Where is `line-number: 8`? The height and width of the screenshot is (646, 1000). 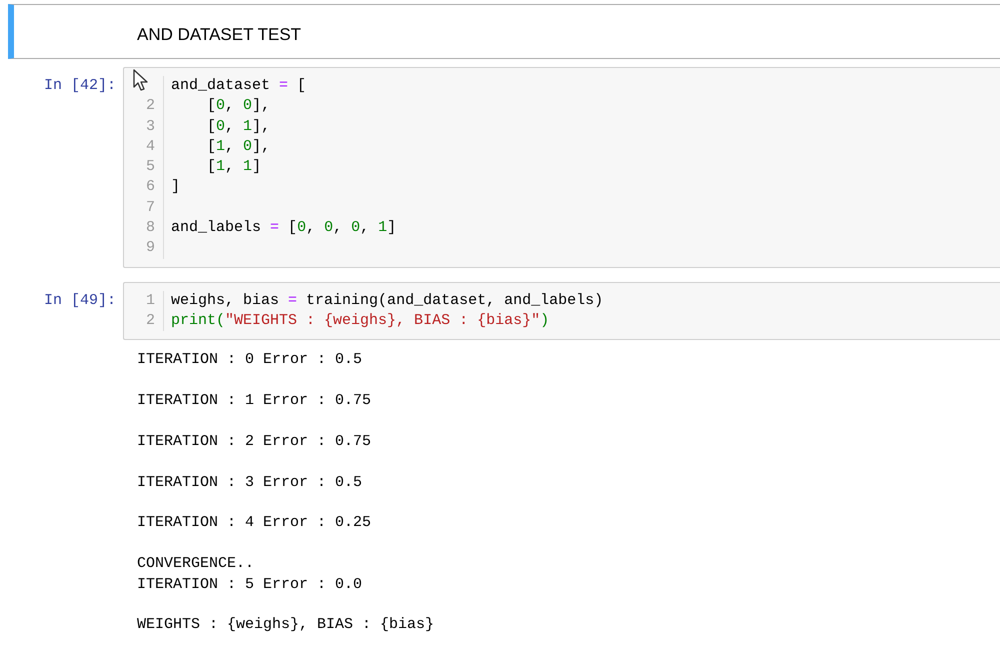
line-number: 8 is located at coordinates (149, 228).